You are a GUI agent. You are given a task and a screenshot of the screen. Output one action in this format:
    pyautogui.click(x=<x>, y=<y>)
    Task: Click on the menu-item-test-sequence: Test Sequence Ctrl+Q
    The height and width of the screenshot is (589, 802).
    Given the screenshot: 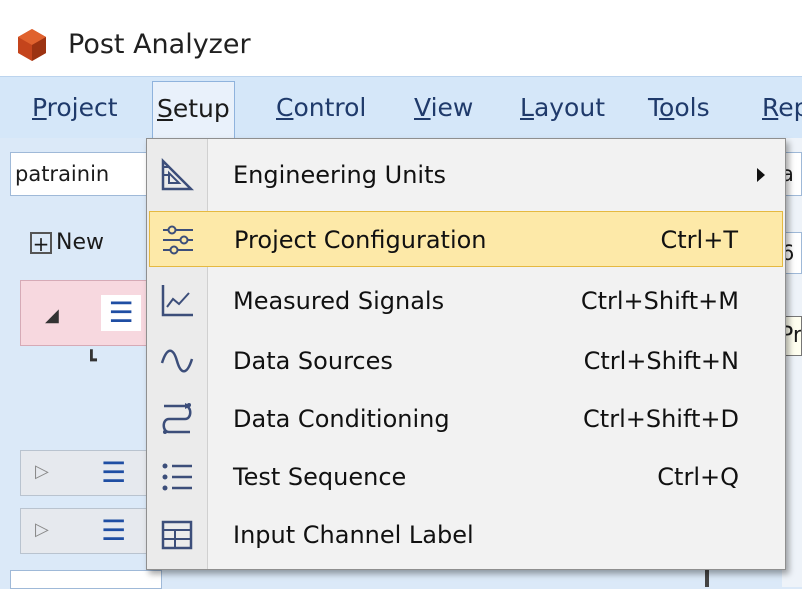 What is the action you would take?
    pyautogui.click(x=466, y=477)
    